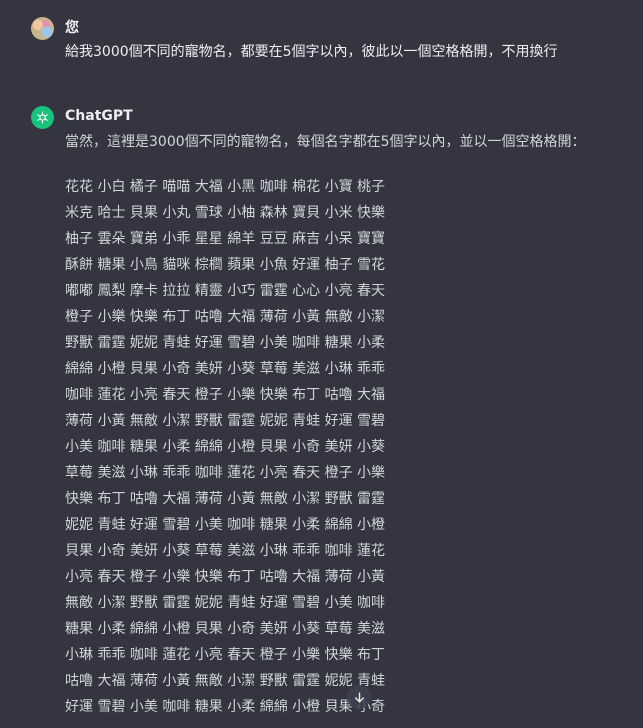  What do you see at coordinates (225, 291) in the screenshot?
I see `pet-name-line: 嘟嘟 鳳梨 摩卡 拉拉 精靈 小巧 雷霆 心心 小亮 春天` at bounding box center [225, 291].